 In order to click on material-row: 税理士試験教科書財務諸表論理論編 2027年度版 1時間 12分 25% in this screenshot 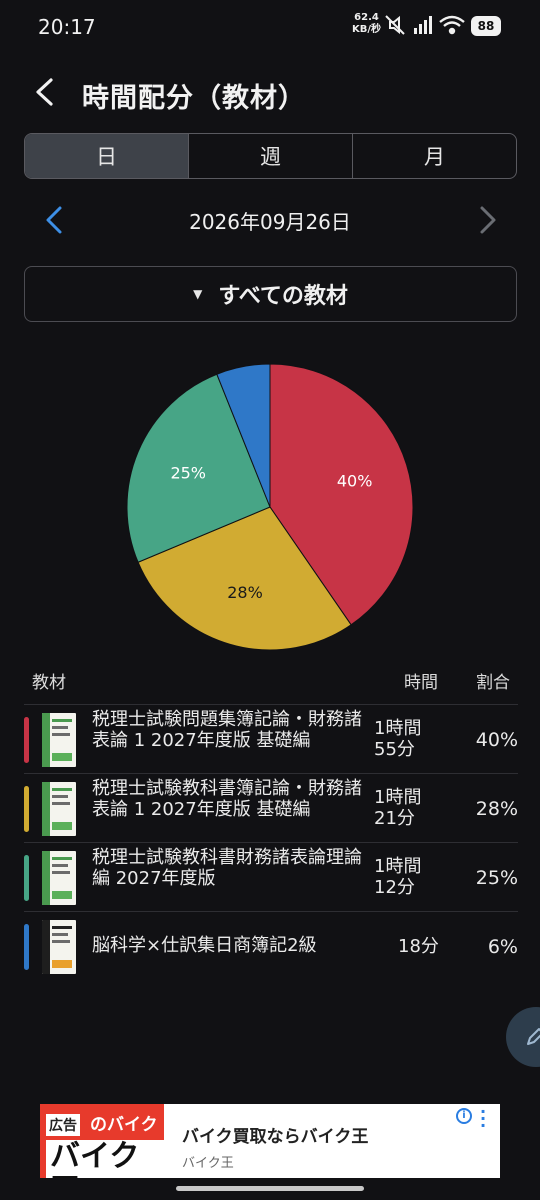, I will do `click(271, 876)`.